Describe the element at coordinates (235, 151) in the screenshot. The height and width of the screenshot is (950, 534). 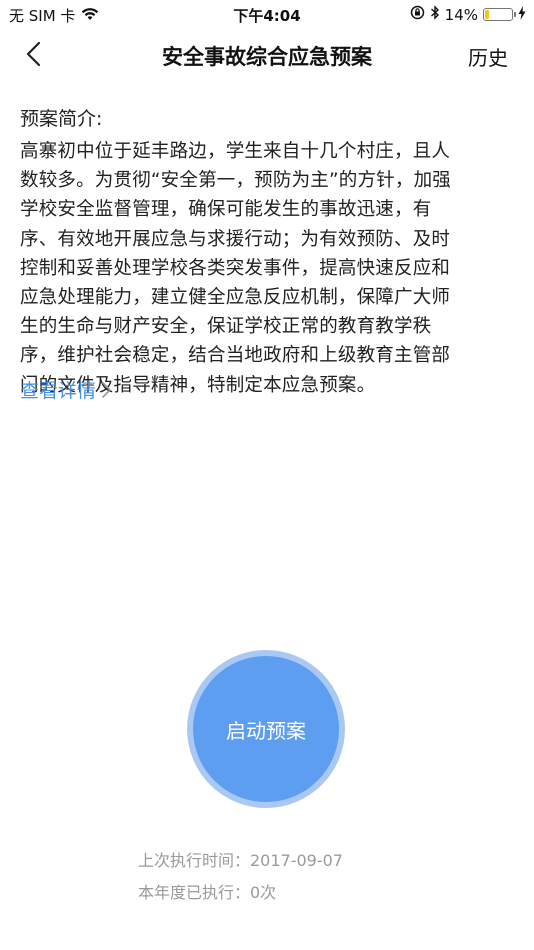
I see `intro-line: 高寨初中位于延丰路边，学生来自十几个村庄，且人` at that location.